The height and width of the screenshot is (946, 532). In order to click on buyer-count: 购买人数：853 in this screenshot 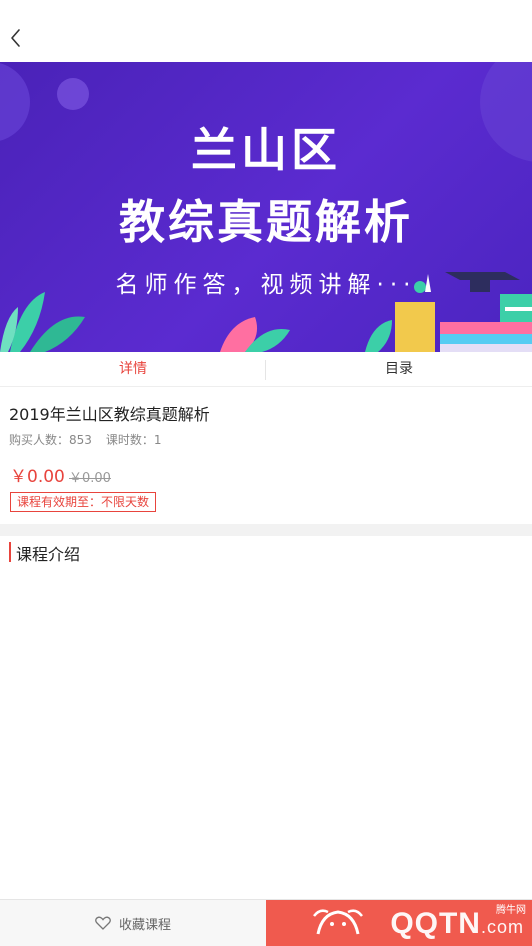, I will do `click(50, 440)`.